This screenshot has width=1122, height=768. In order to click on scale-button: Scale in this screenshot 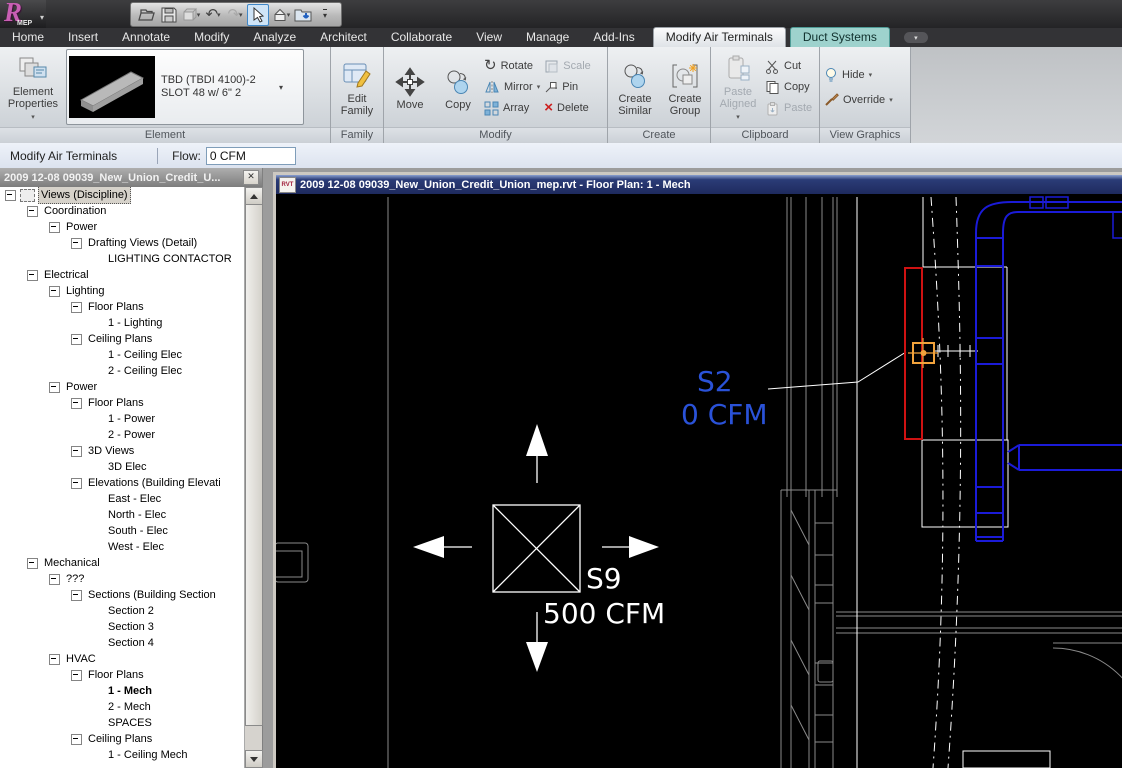, I will do `click(567, 66)`.